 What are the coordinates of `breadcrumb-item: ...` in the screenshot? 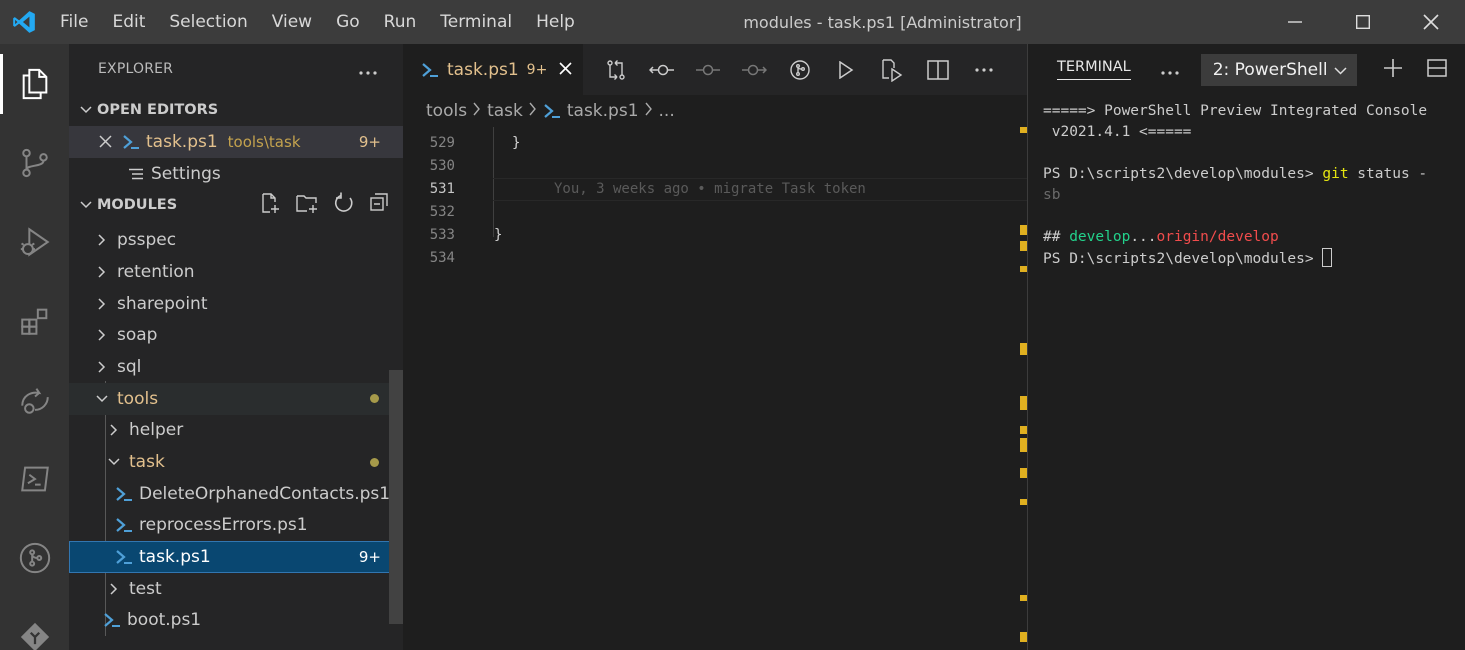 It's located at (667, 111).